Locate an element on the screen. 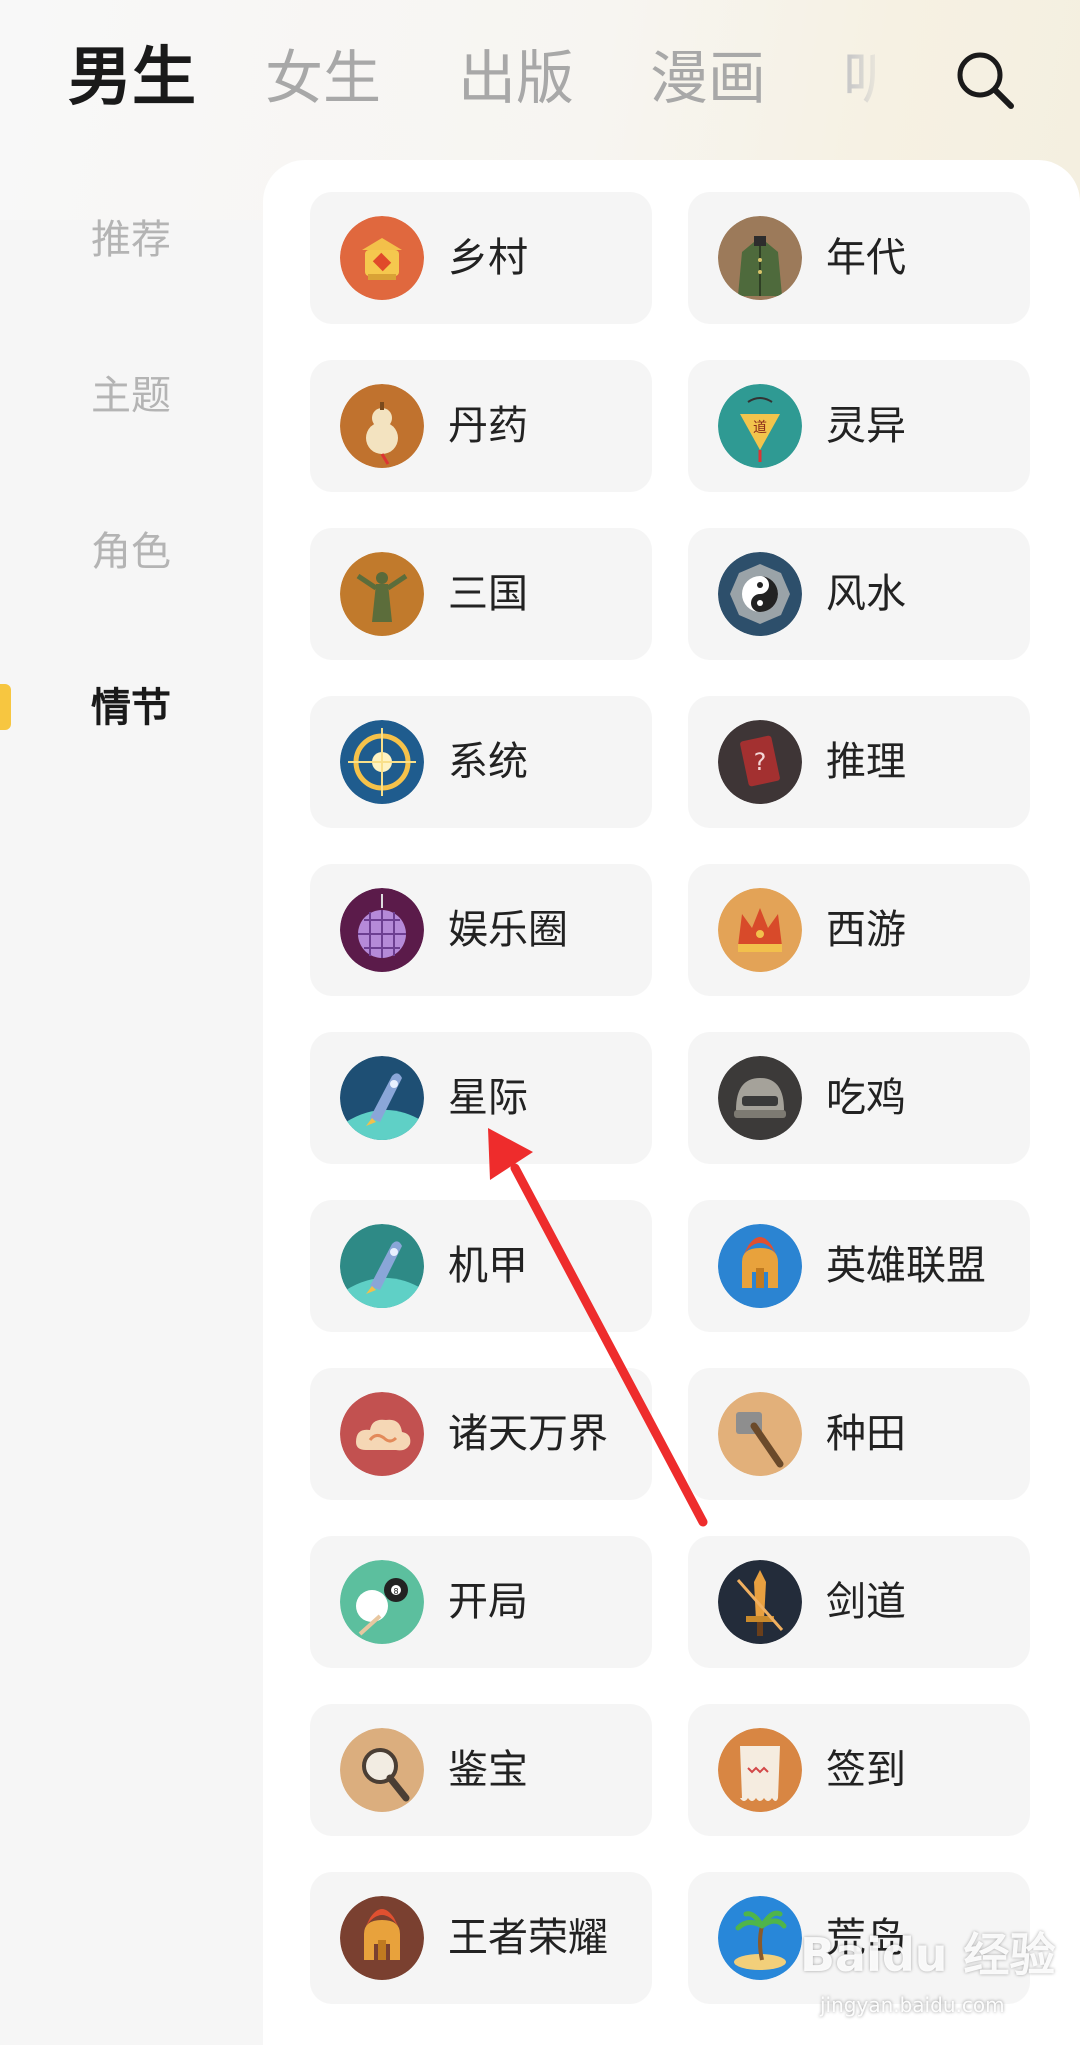 This screenshot has width=1080, height=2045. category-card: 西游 is located at coordinates (859, 930).